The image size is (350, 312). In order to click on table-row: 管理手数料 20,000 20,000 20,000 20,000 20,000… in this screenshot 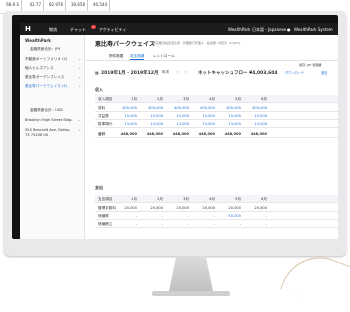, I will do `click(216, 208)`.